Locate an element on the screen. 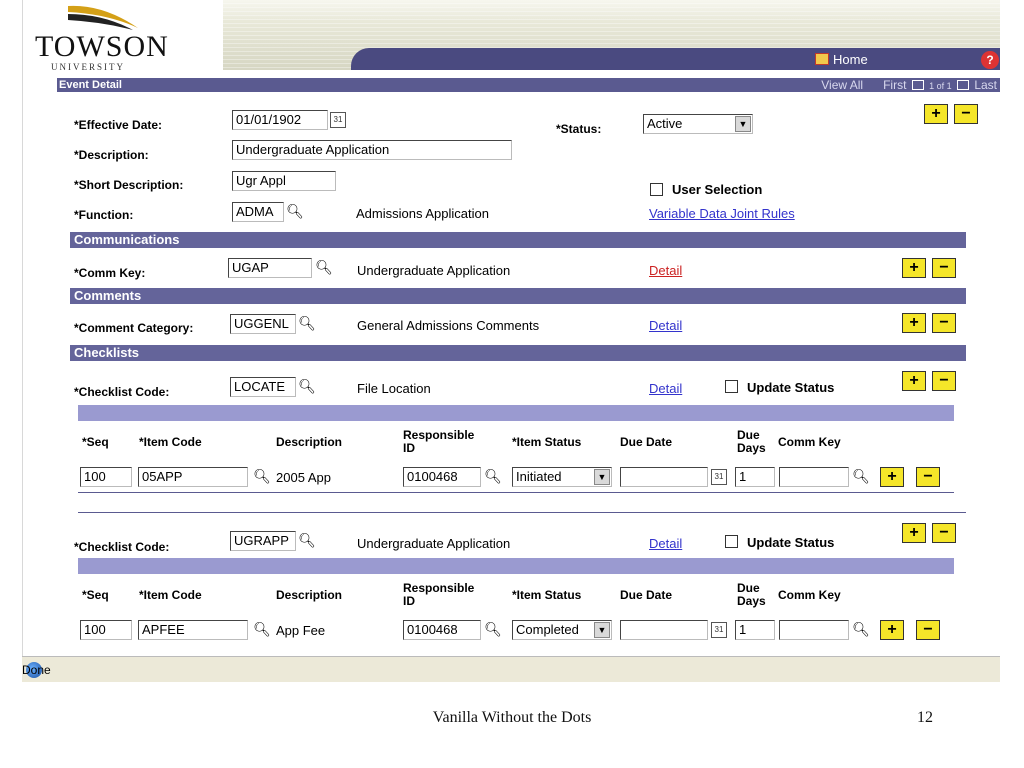 Image resolution: width=1024 pixels, height=768 pixels. status-text: Done is located at coordinates (36, 670).